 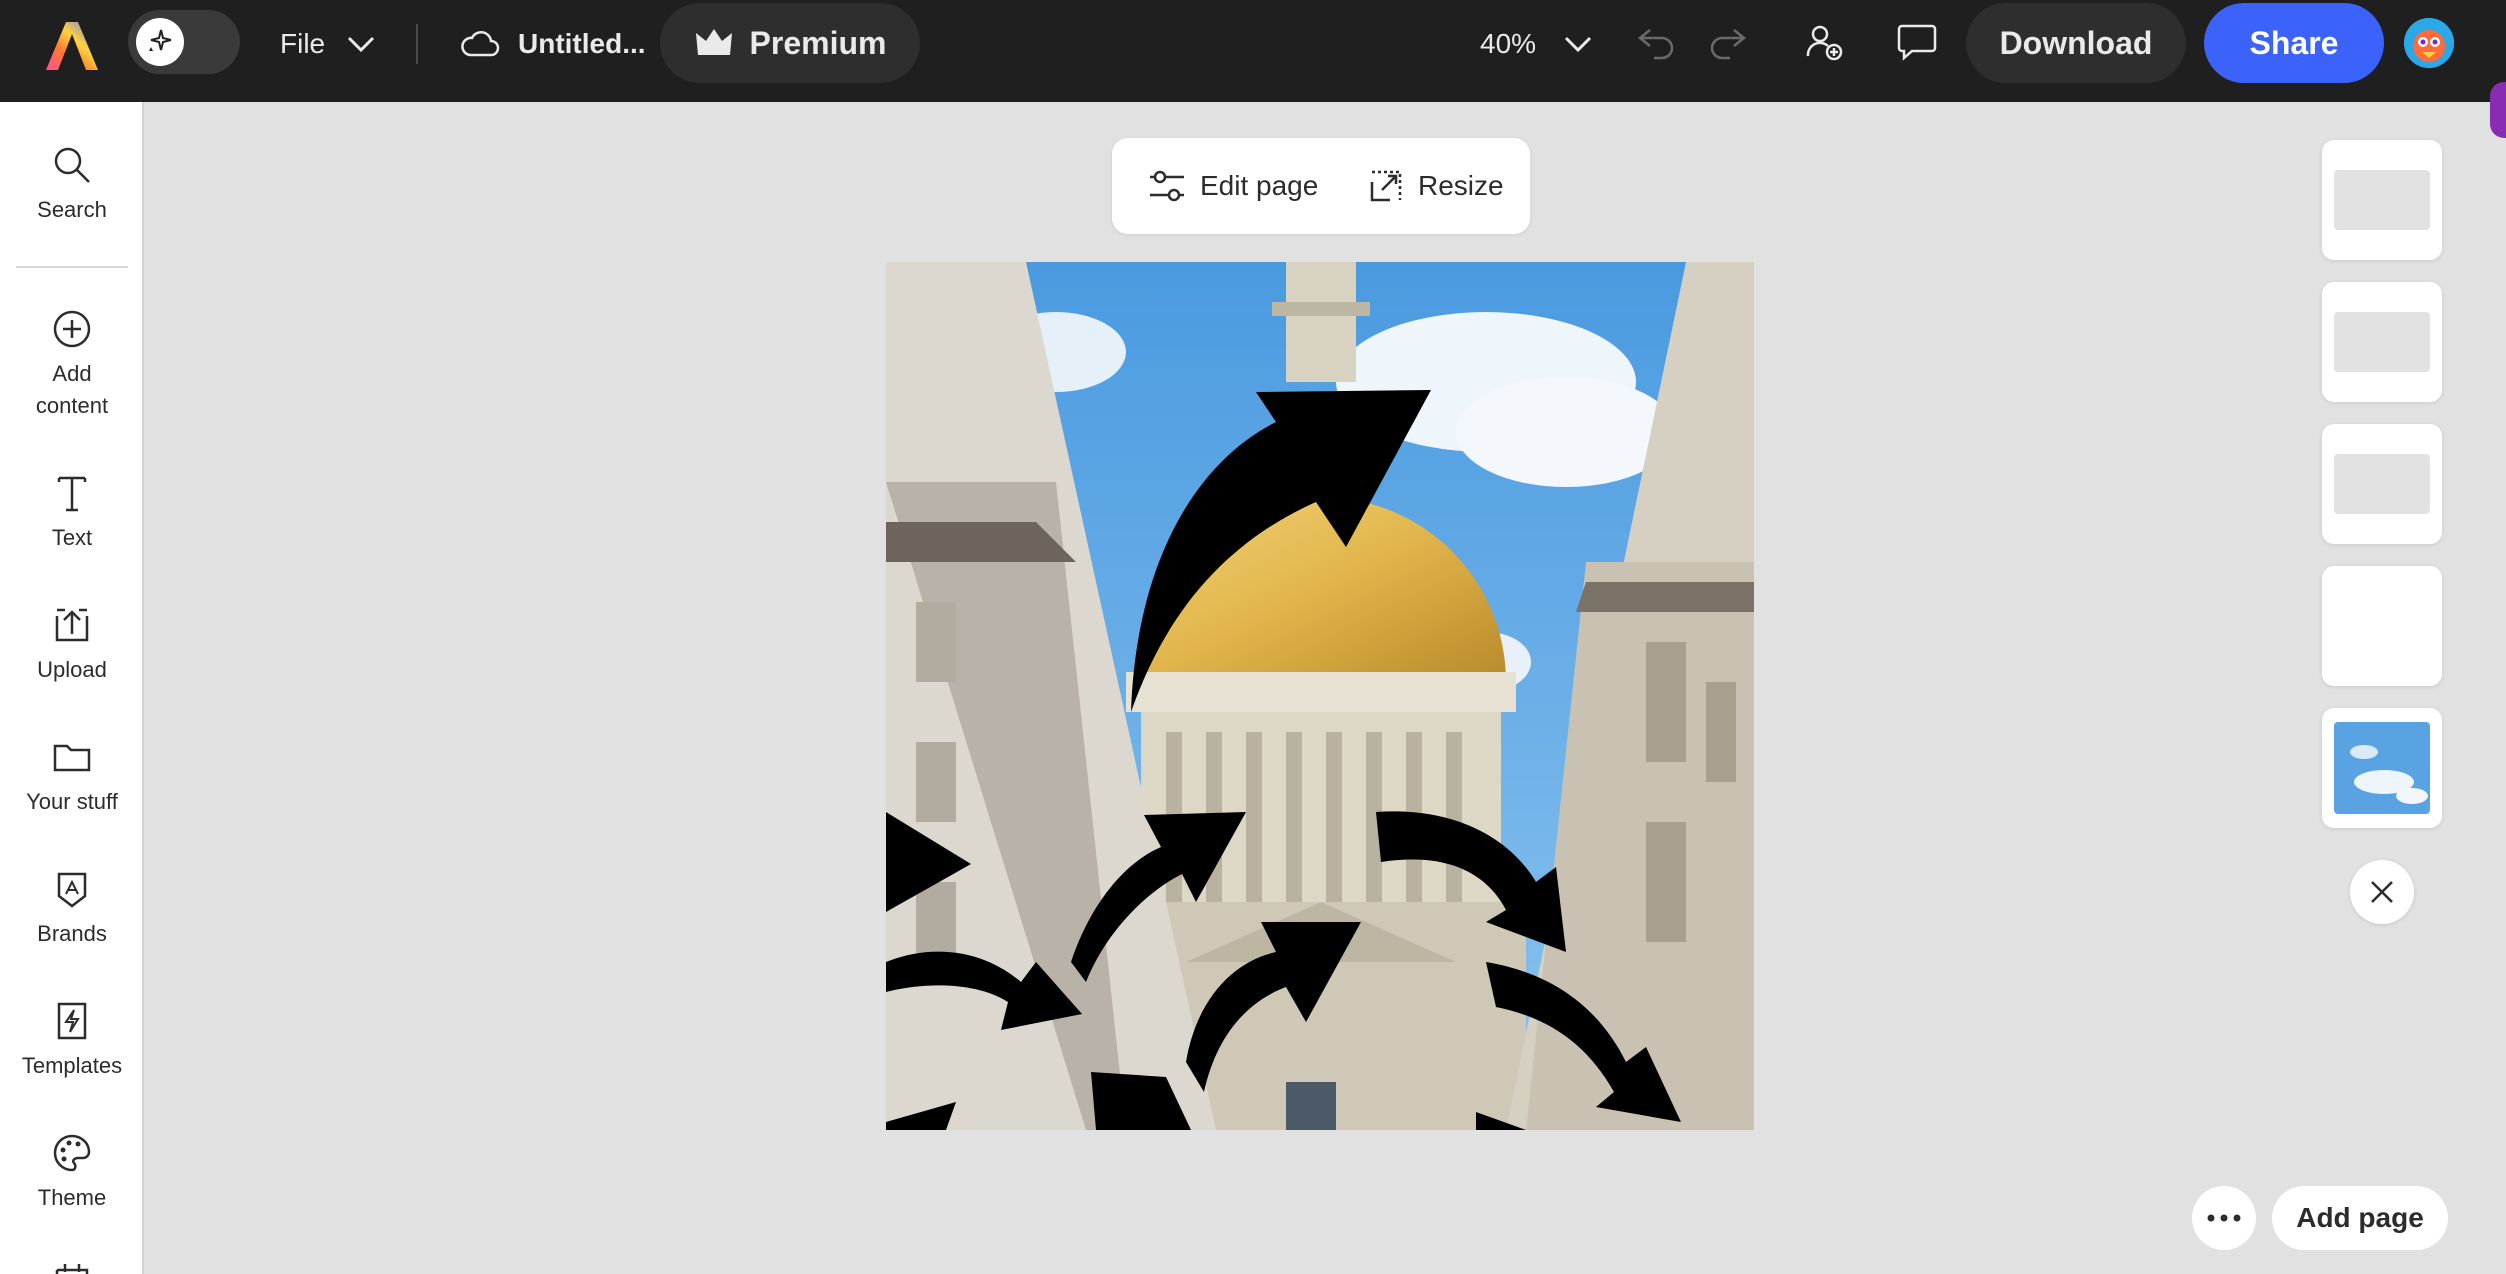 I want to click on page-thumbnail-active, so click(x=2382, y=768).